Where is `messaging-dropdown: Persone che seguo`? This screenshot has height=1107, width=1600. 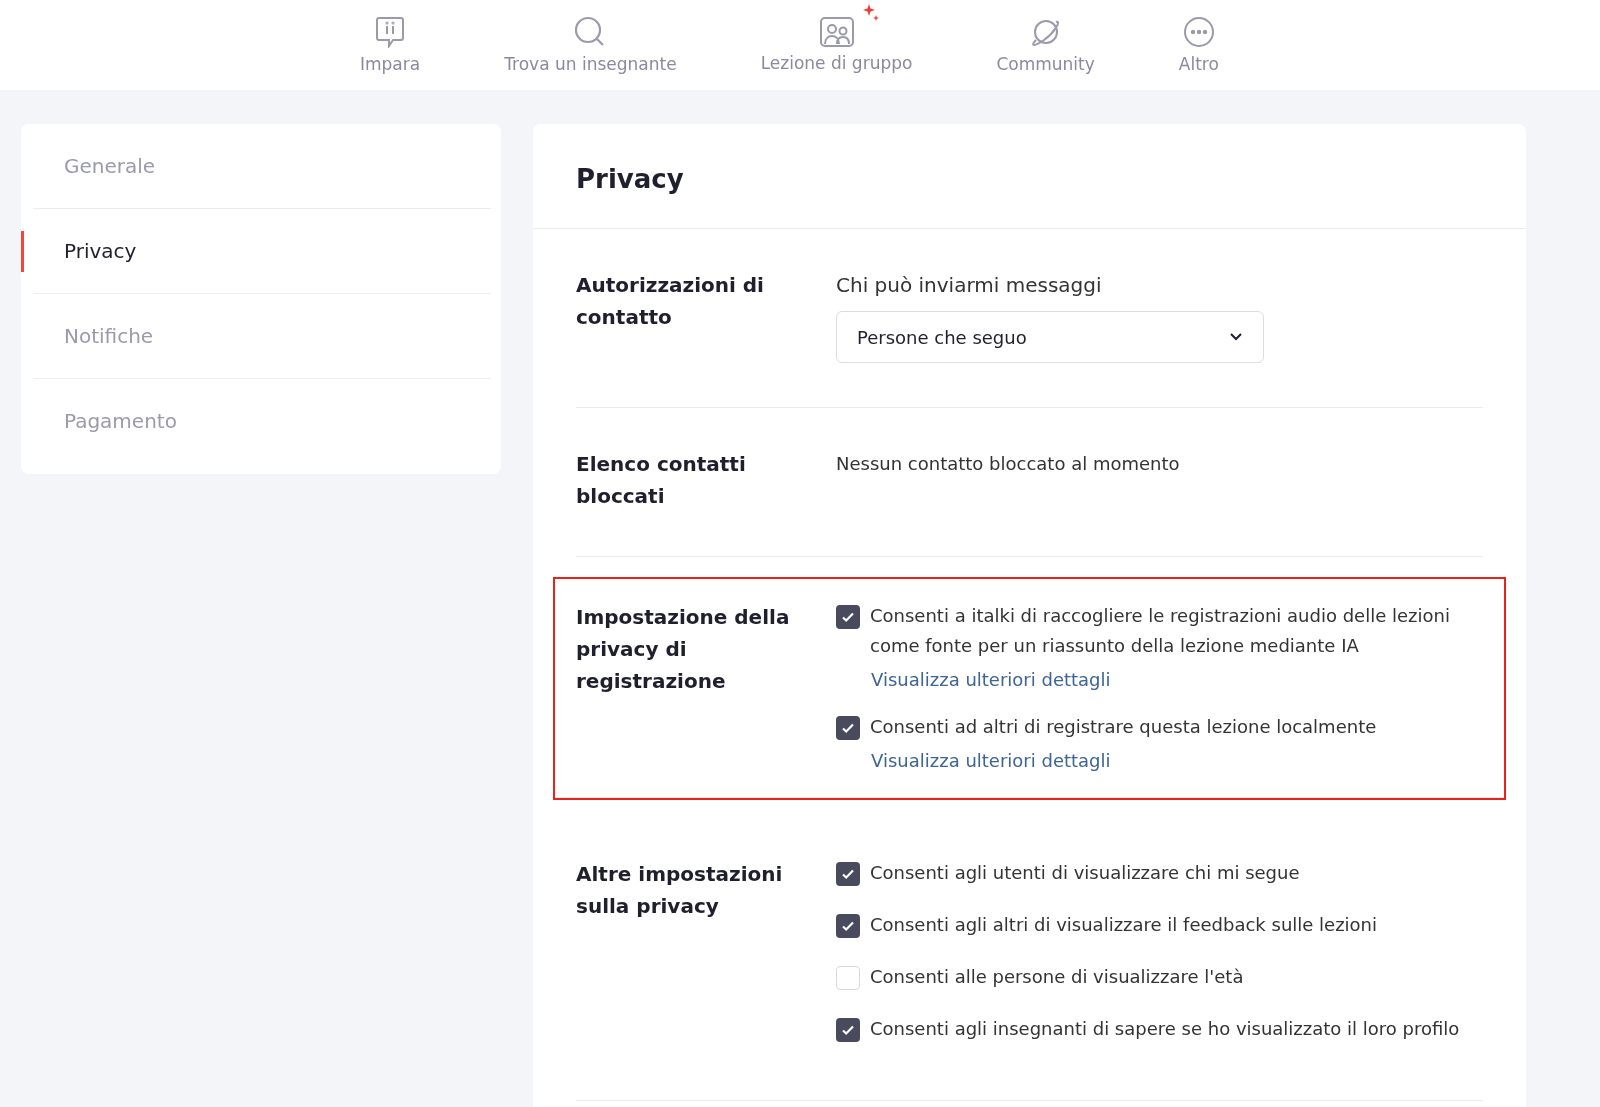
messaging-dropdown: Persone che seguo is located at coordinates (1050, 337).